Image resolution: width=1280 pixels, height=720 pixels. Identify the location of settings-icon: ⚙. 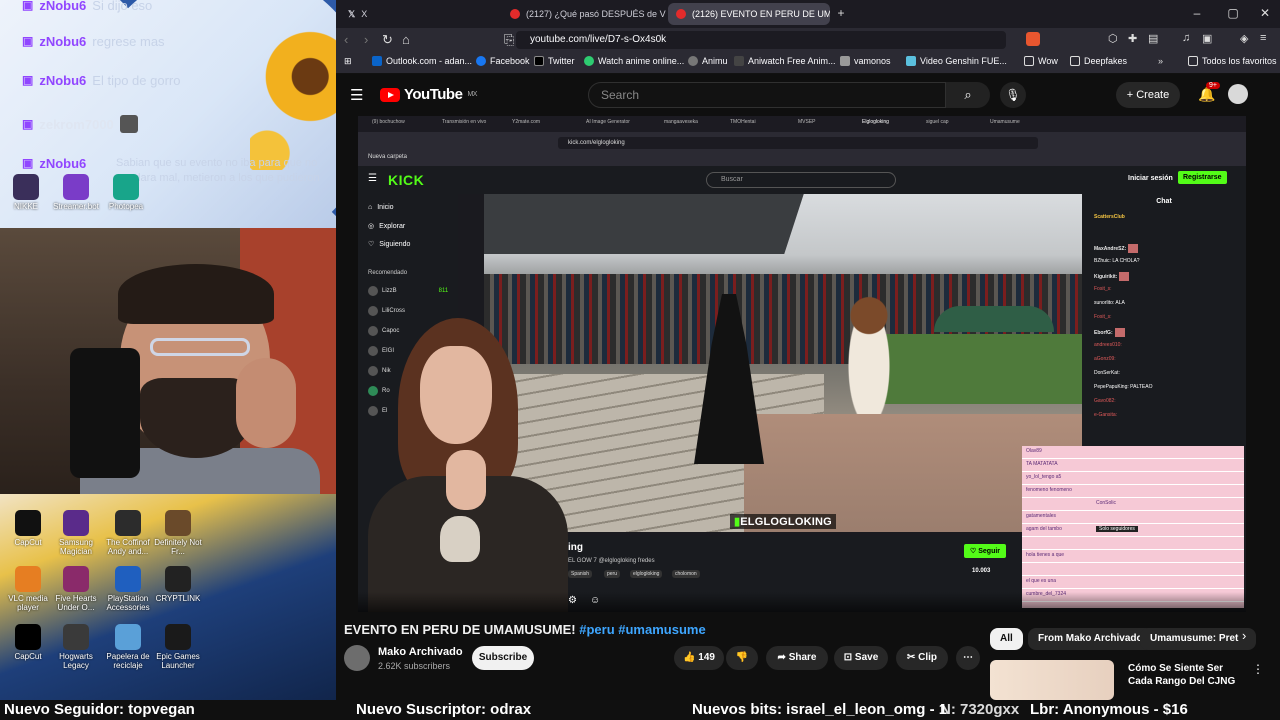
(572, 600).